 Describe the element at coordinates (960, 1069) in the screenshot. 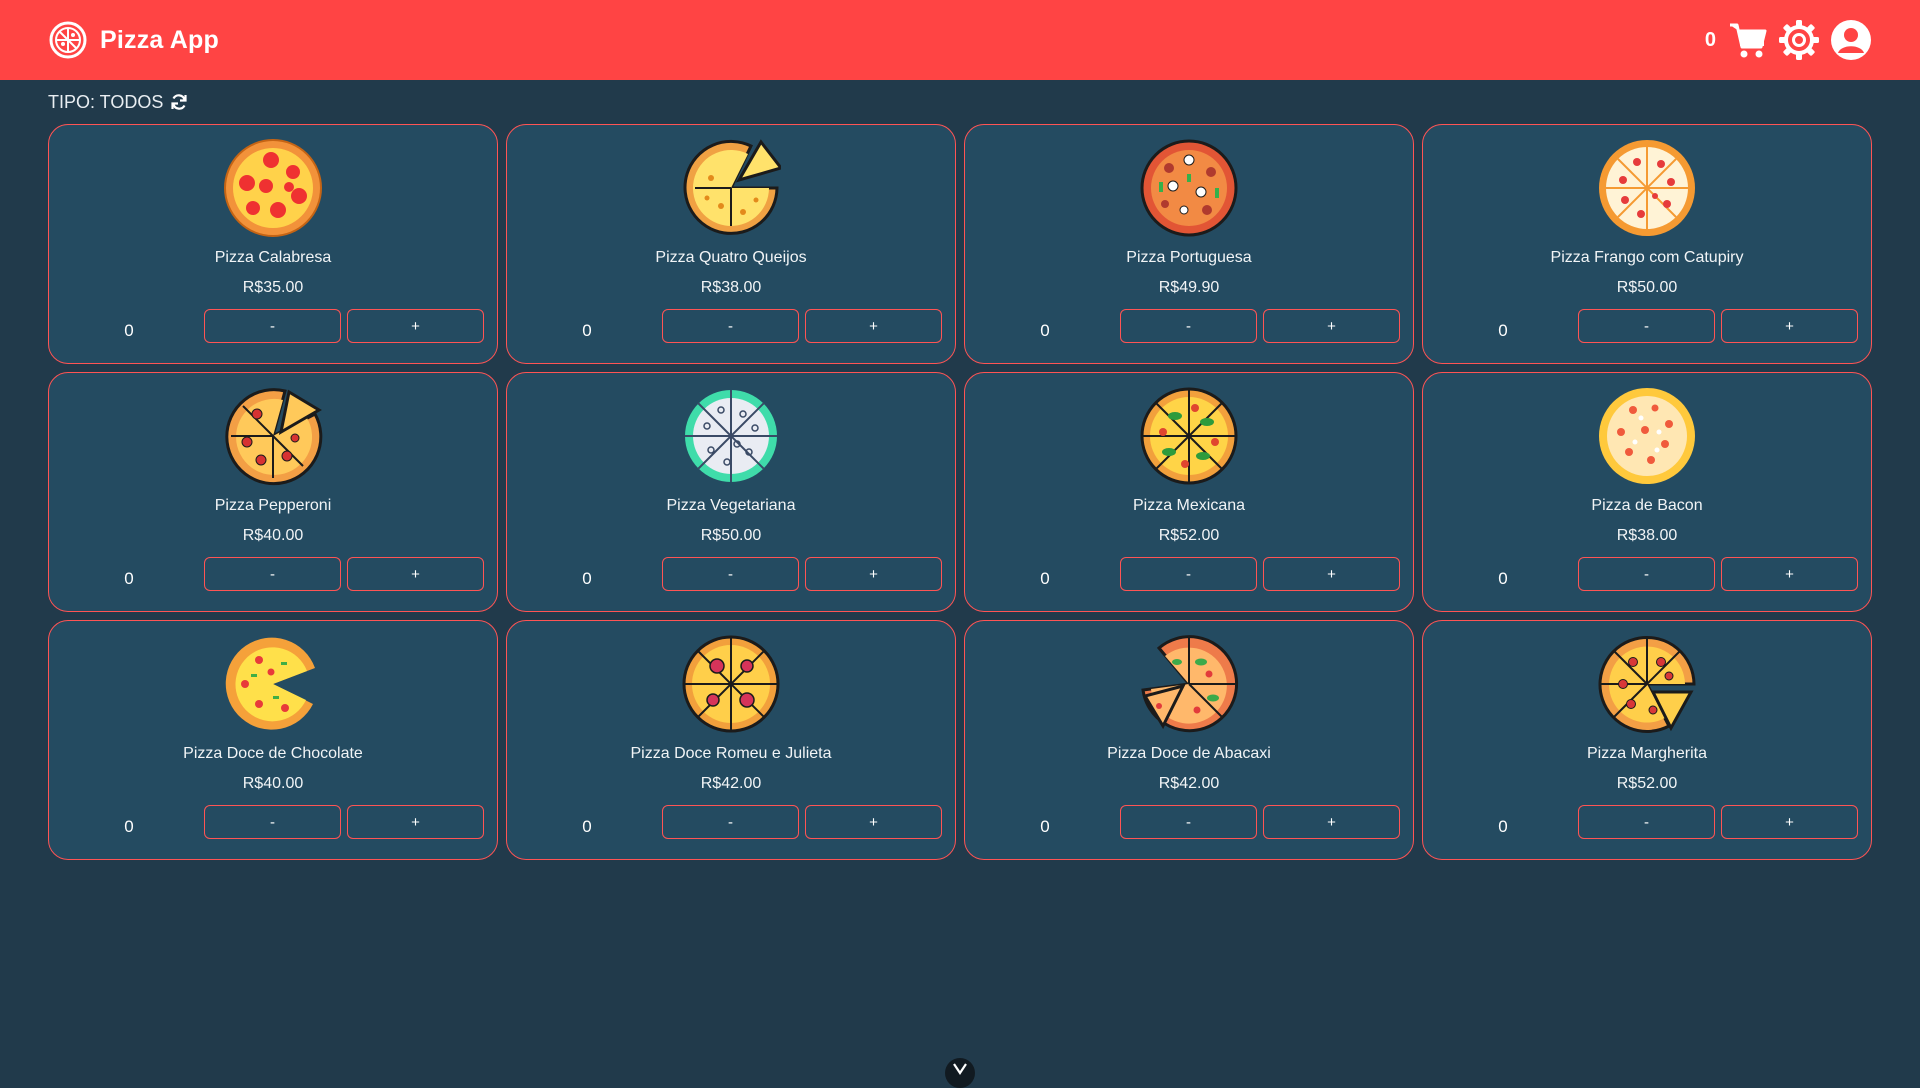

I see `chevron-down-icon` at that location.